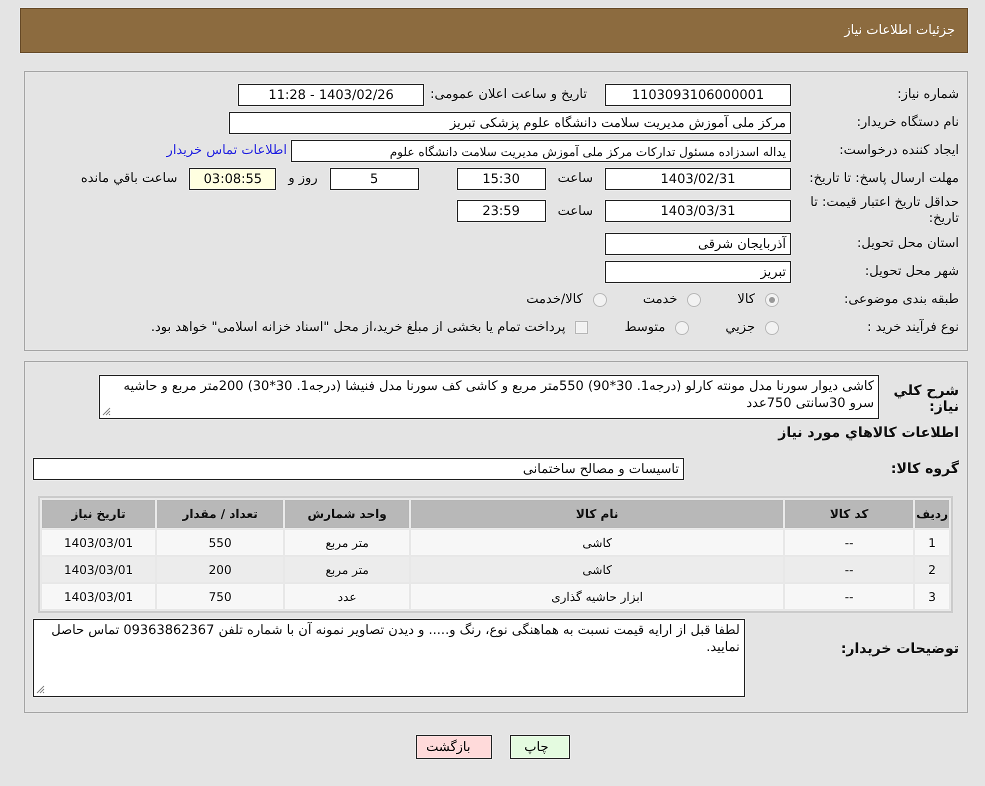  I want to click on deadline-time-field: 15:30, so click(501, 179).